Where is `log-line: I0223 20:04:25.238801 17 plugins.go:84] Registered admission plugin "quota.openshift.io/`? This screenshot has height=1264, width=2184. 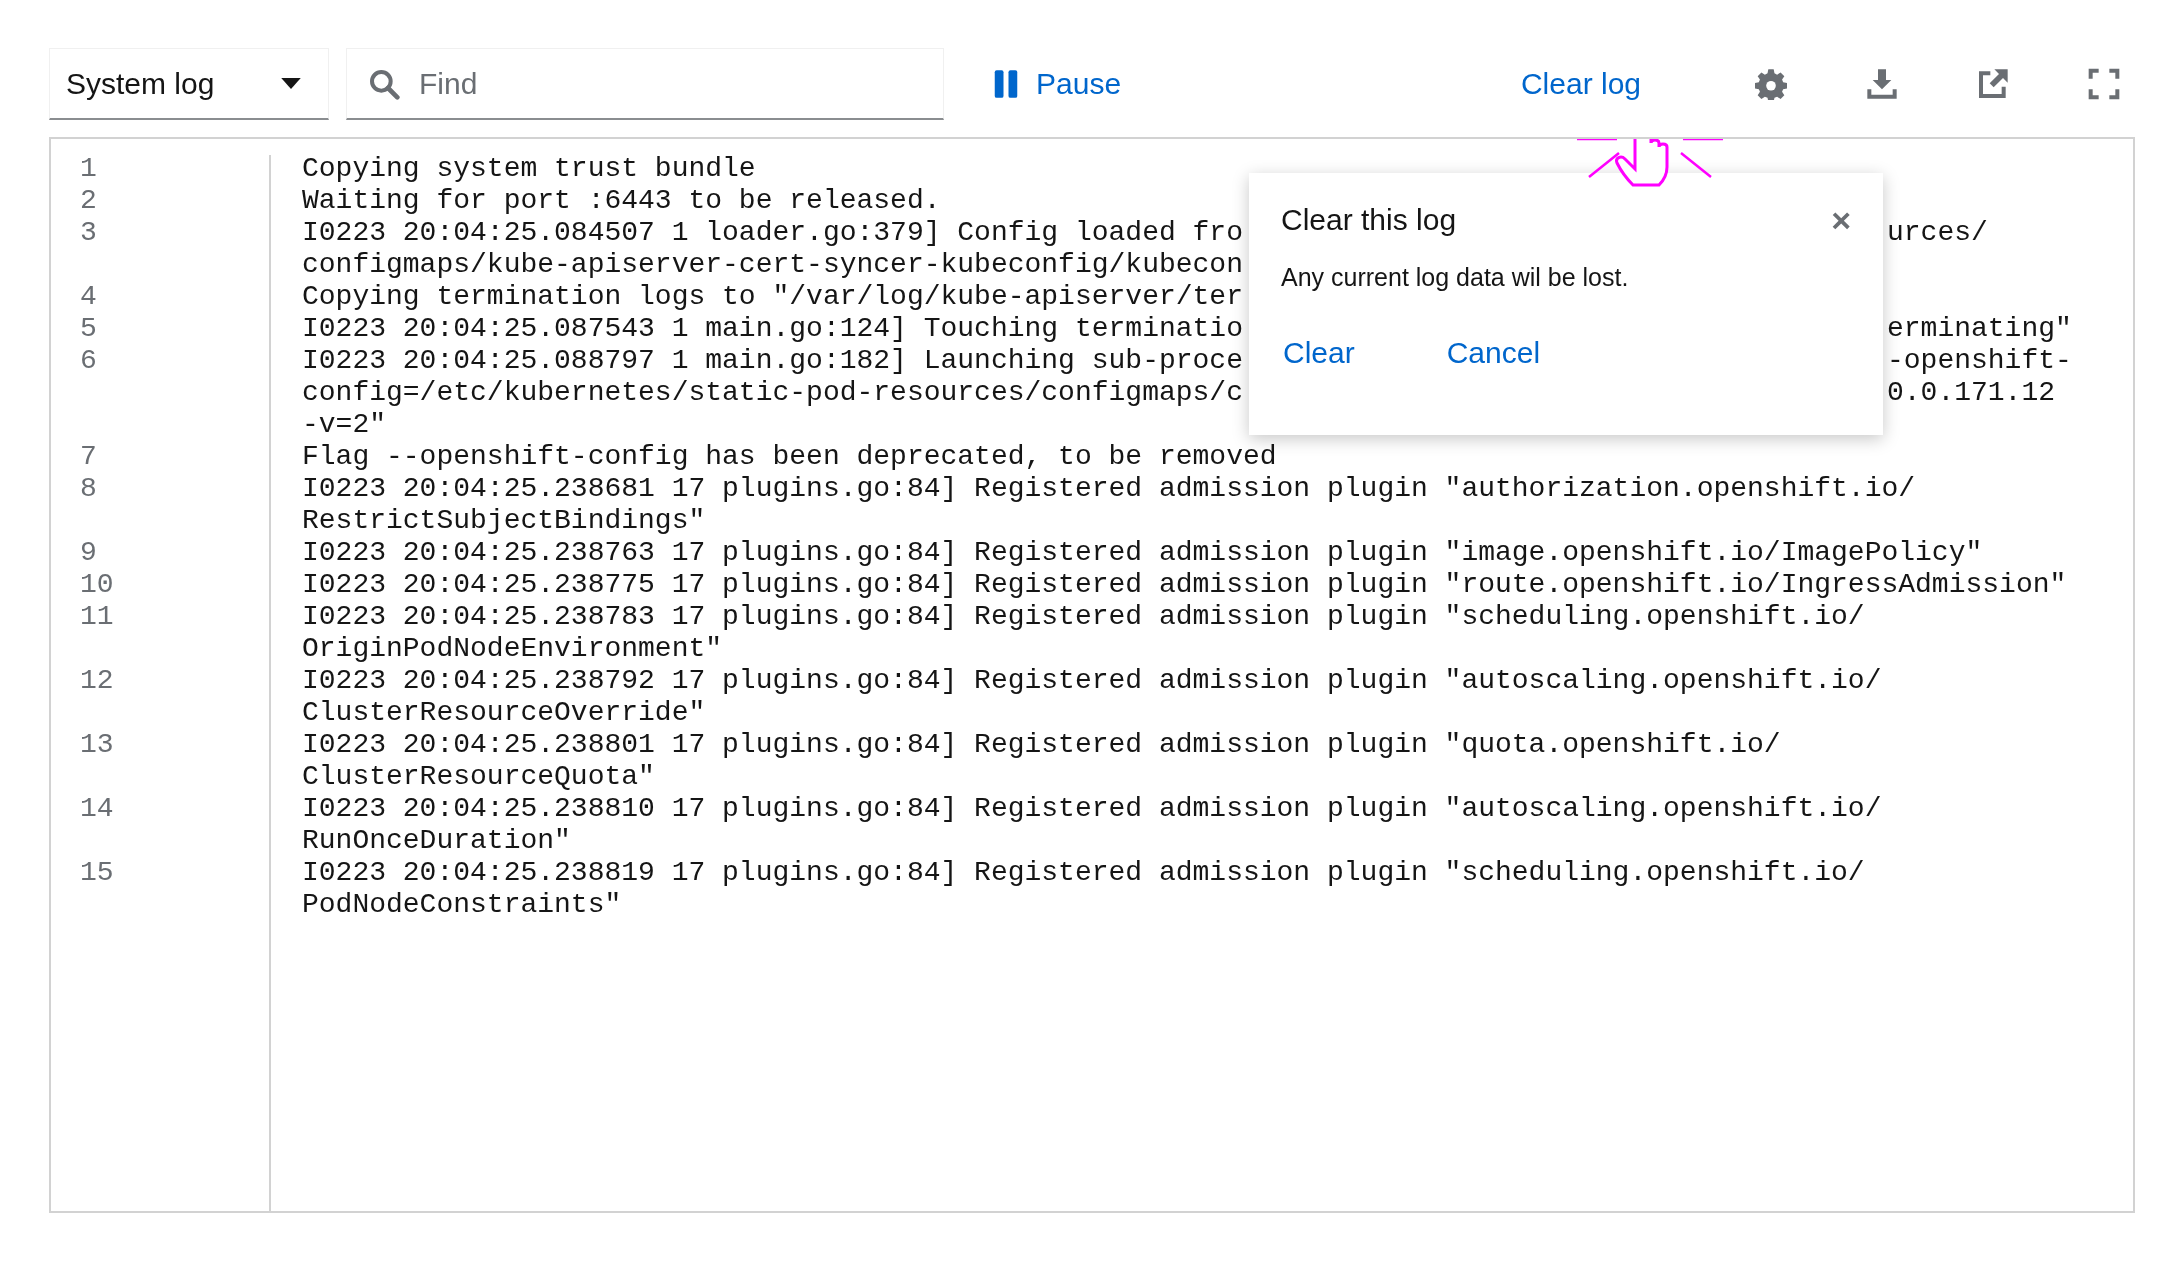 log-line: I0223 20:04:25.238801 17 plugins.go:84] Registered admission plugin "quota.openshift.io/ is located at coordinates (1041, 745).